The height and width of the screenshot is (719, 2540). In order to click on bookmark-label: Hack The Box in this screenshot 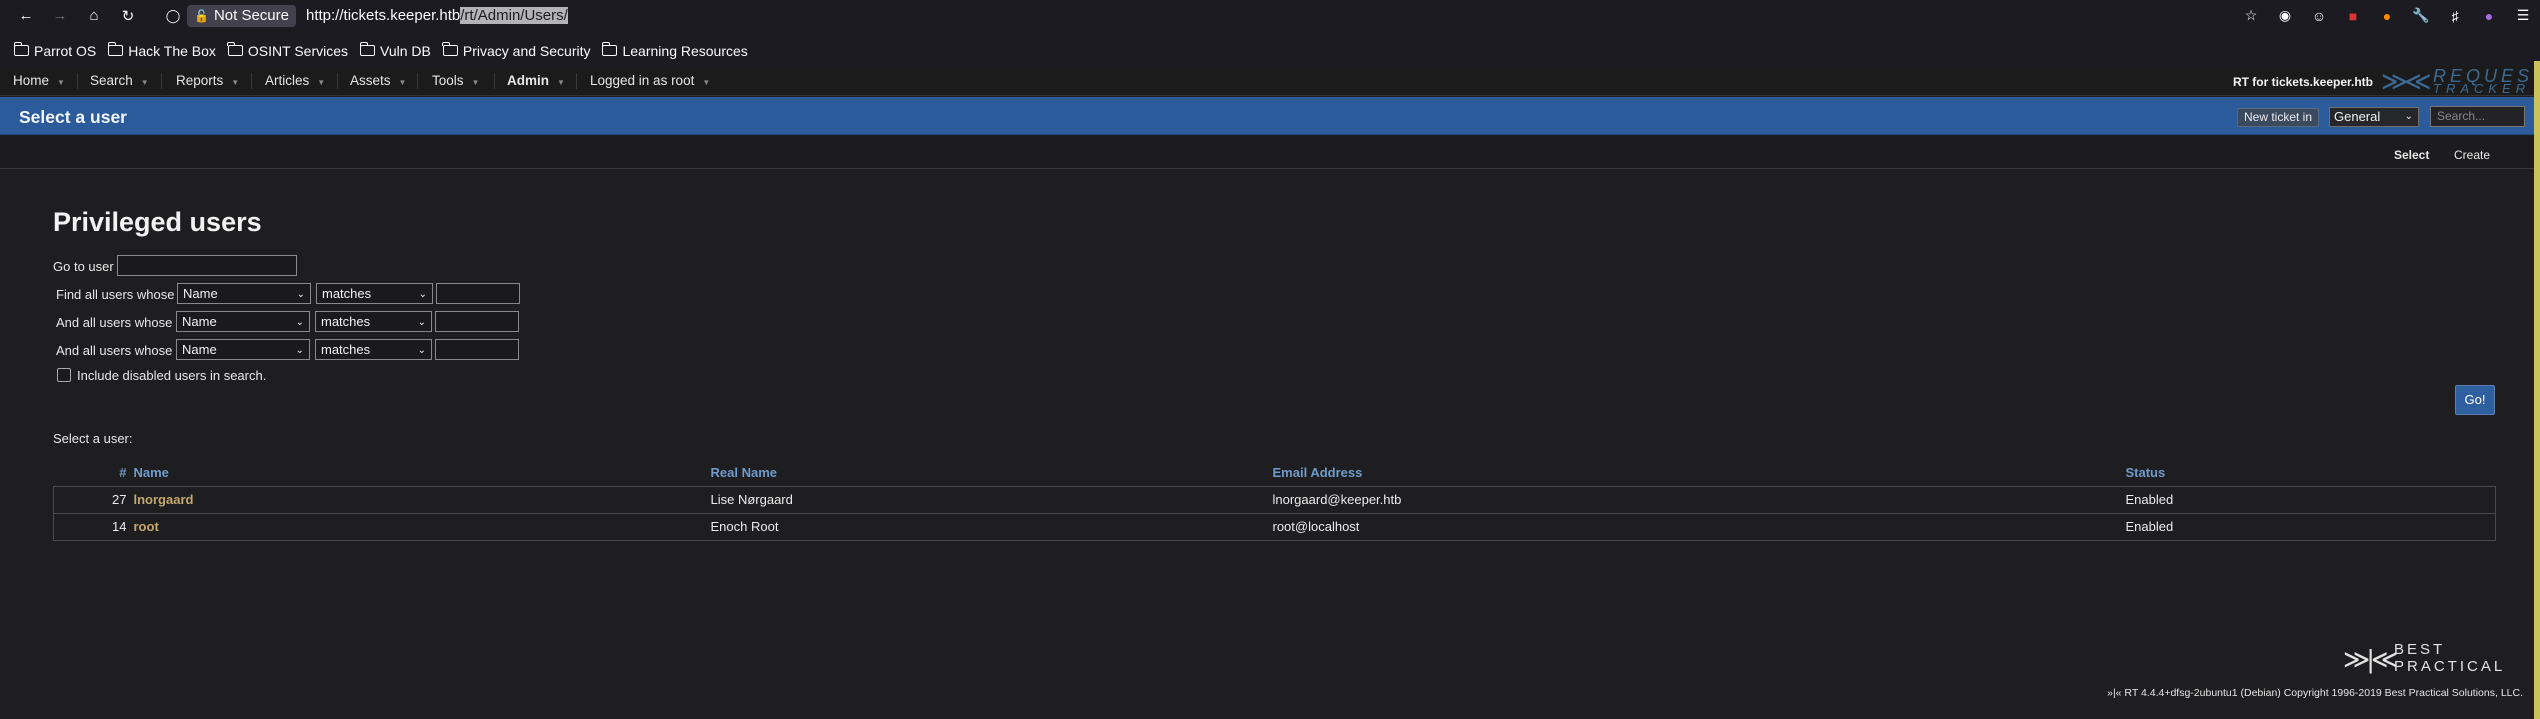, I will do `click(172, 50)`.